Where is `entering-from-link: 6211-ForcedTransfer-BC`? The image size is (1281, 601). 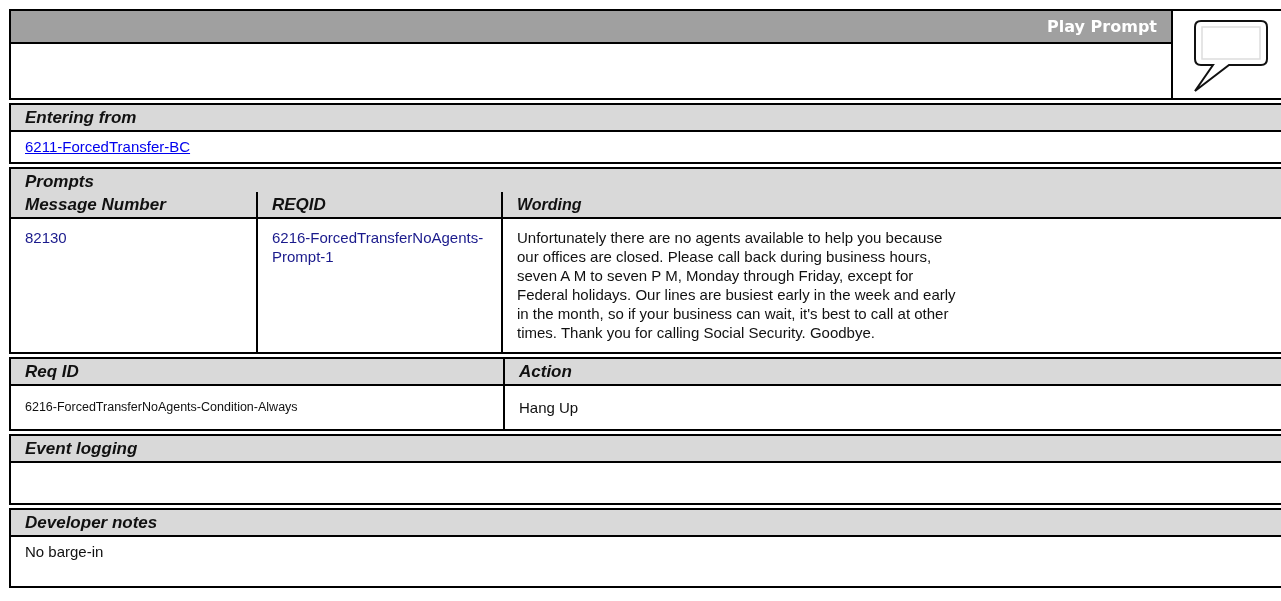 entering-from-link: 6211-ForcedTransfer-BC is located at coordinates (108, 146).